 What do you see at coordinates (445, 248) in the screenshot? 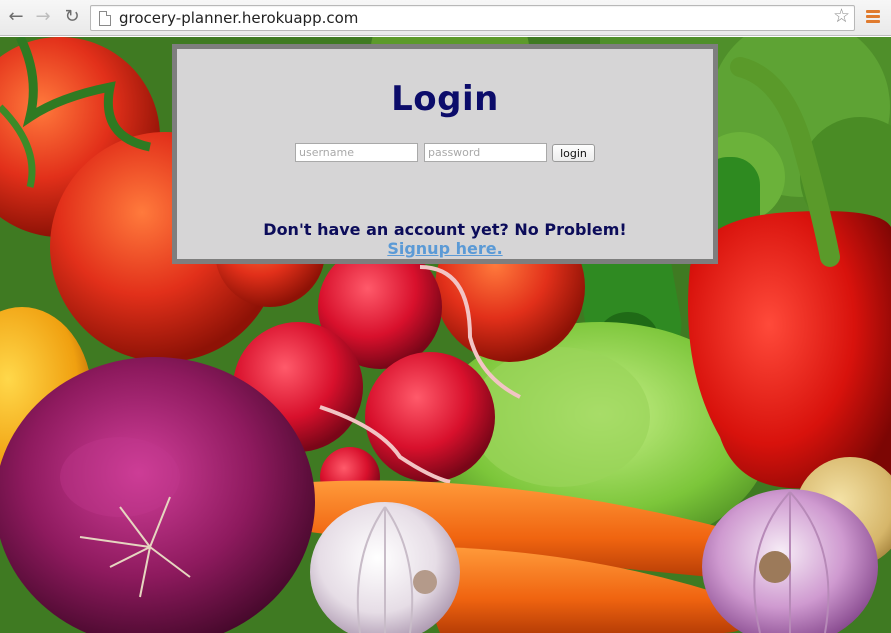
I see `signup-link: Signup here.` at bounding box center [445, 248].